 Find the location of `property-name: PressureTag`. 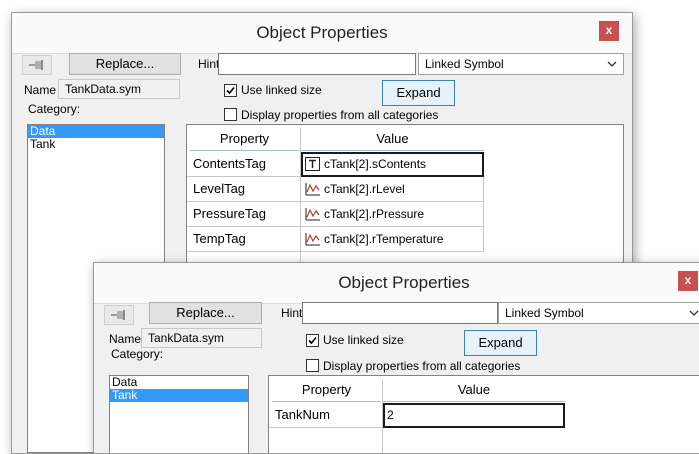

property-name: PressureTag is located at coordinates (229, 213).